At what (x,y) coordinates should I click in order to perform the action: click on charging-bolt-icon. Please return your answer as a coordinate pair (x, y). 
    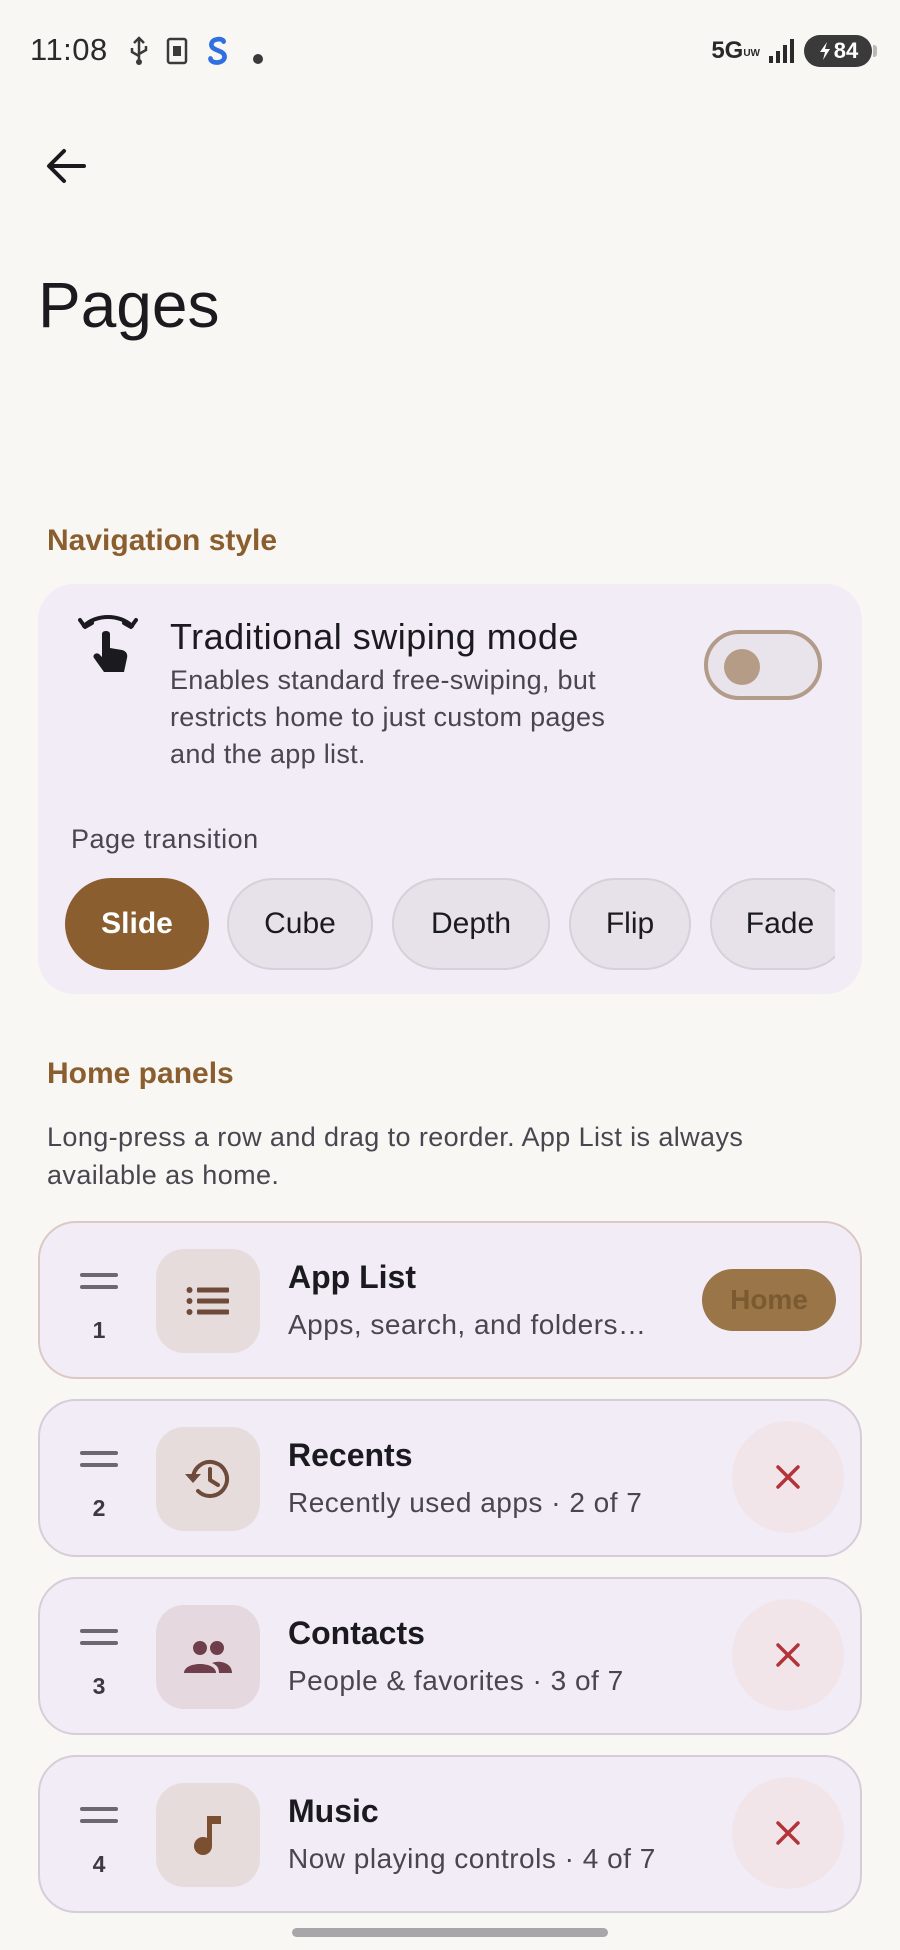
    Looking at the image, I should click on (824, 51).